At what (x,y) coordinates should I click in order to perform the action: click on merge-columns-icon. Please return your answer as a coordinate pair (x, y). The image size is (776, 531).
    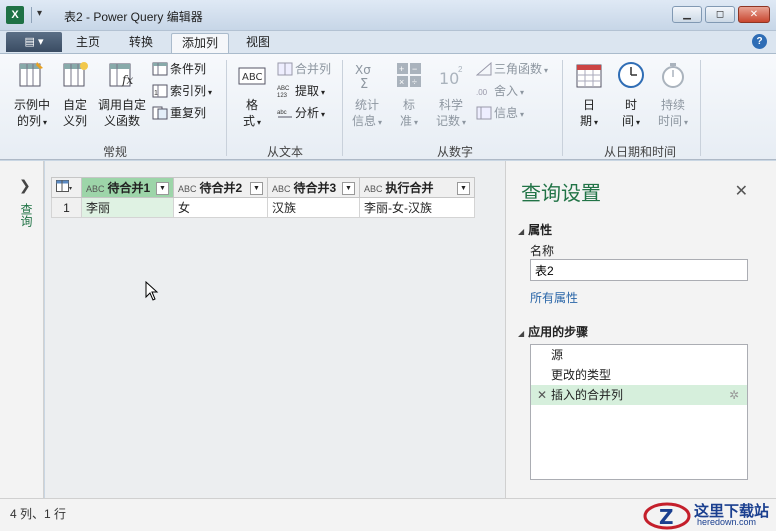
    Looking at the image, I should click on (285, 69).